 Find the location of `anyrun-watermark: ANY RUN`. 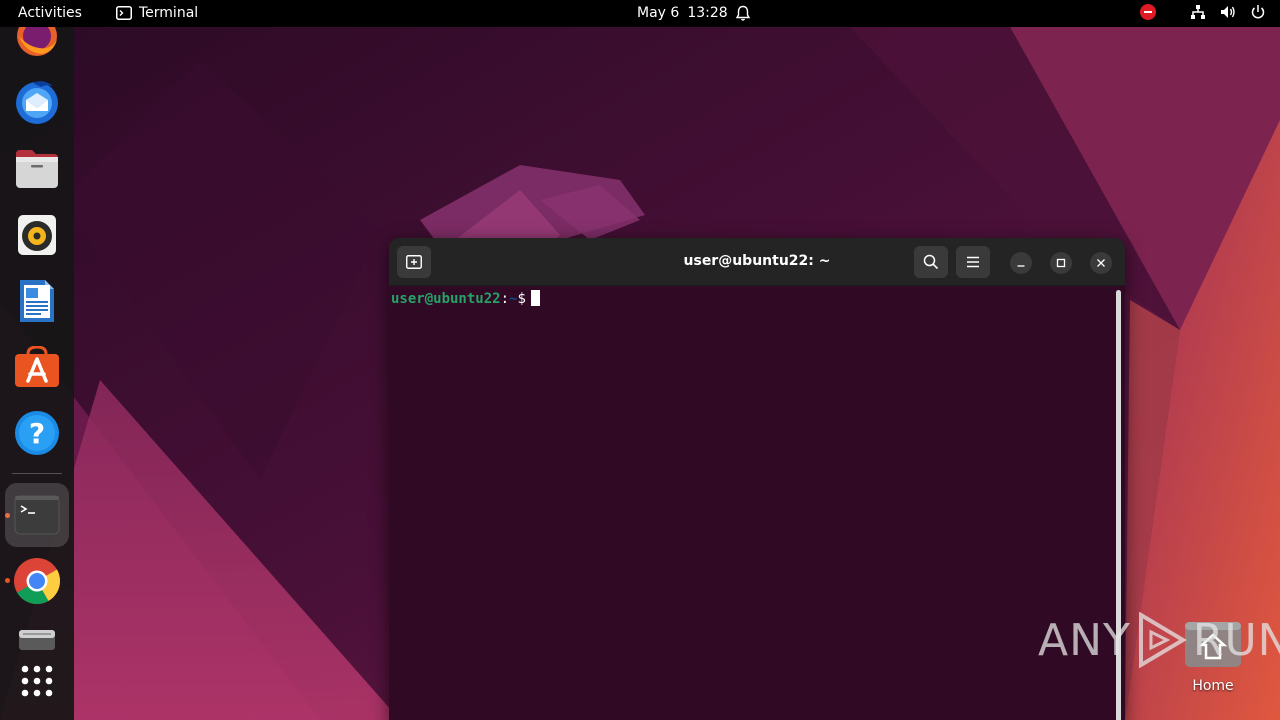

anyrun-watermark: ANY RUN is located at coordinates (1159, 640).